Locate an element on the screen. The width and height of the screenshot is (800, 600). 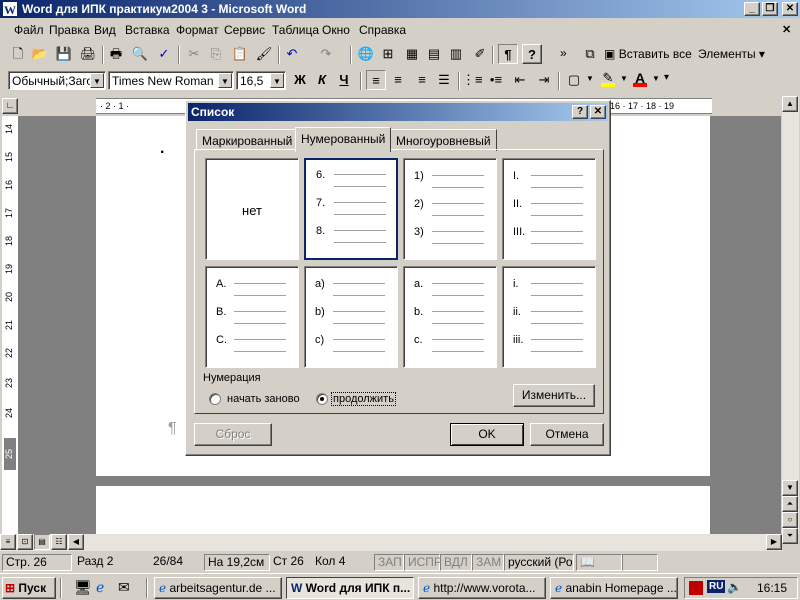
paste-all-icon: ⧉ is located at coordinates (590, 54).